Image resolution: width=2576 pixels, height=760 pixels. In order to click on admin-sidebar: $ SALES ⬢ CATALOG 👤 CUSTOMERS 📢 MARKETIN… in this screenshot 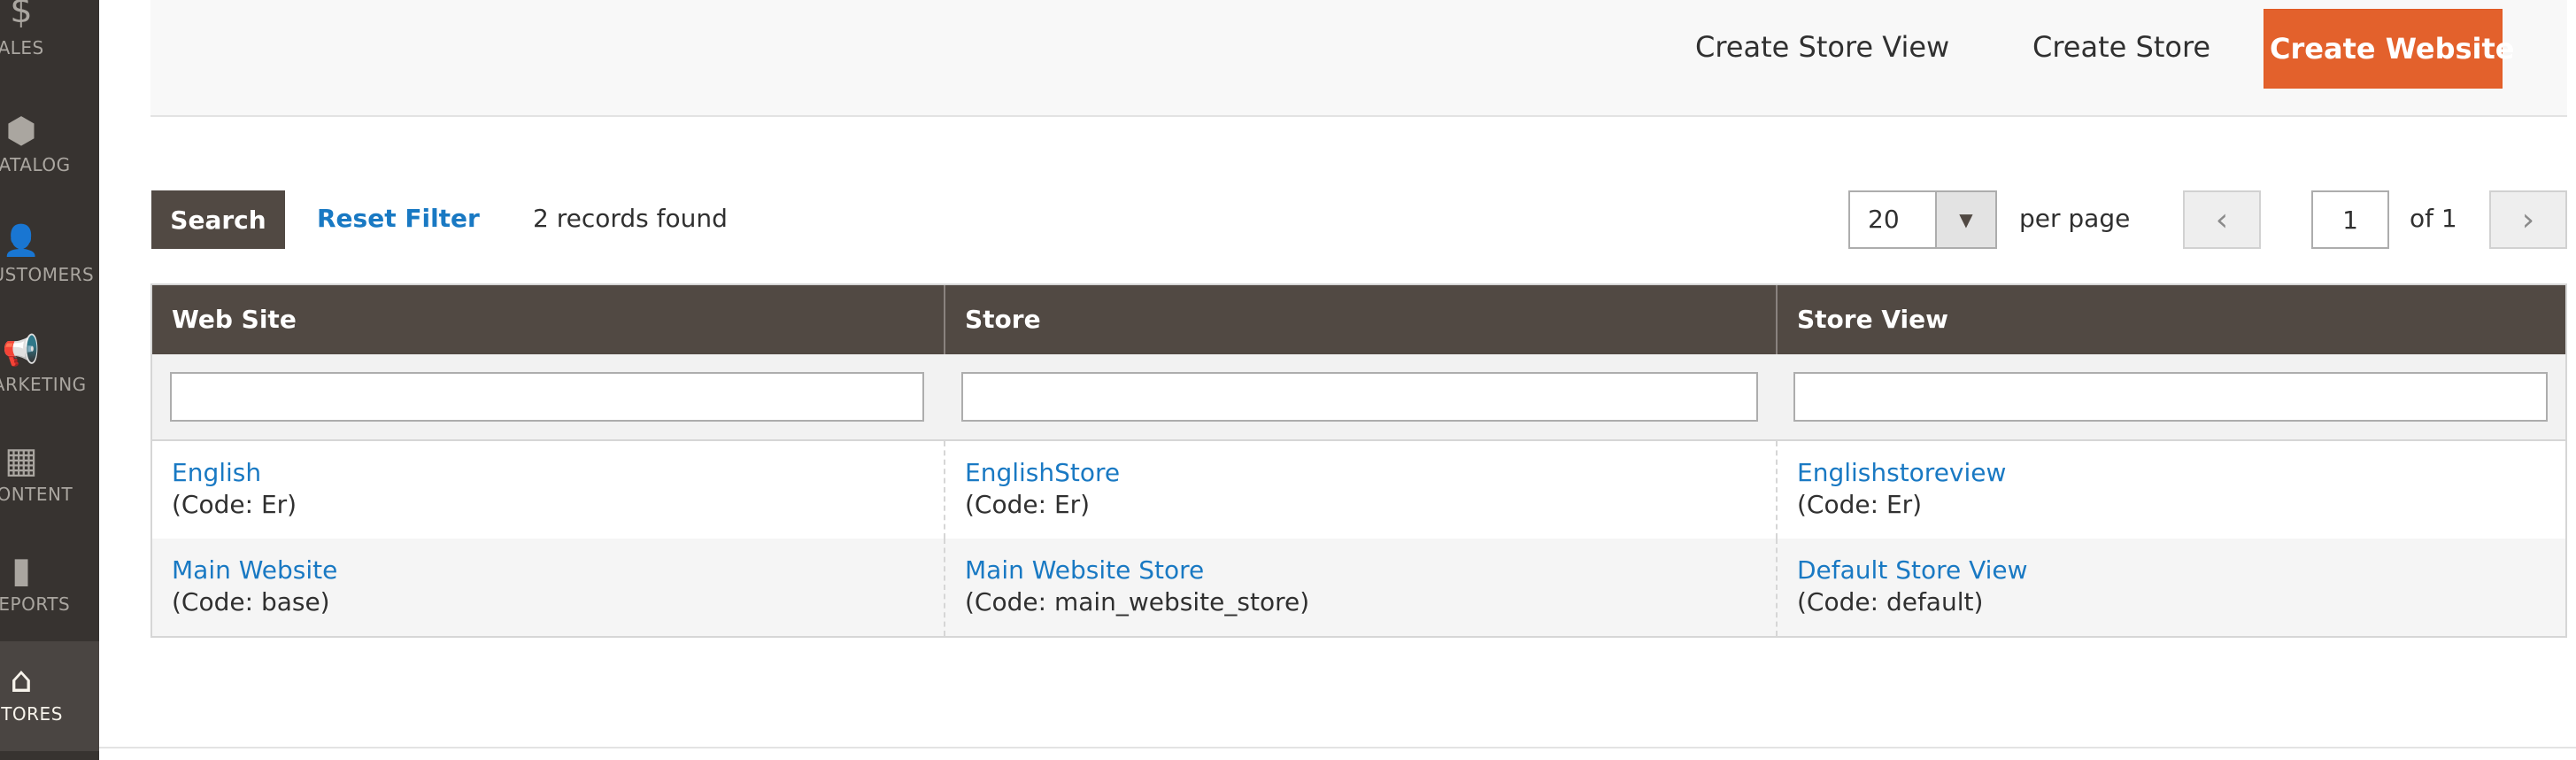, I will do `click(49, 380)`.